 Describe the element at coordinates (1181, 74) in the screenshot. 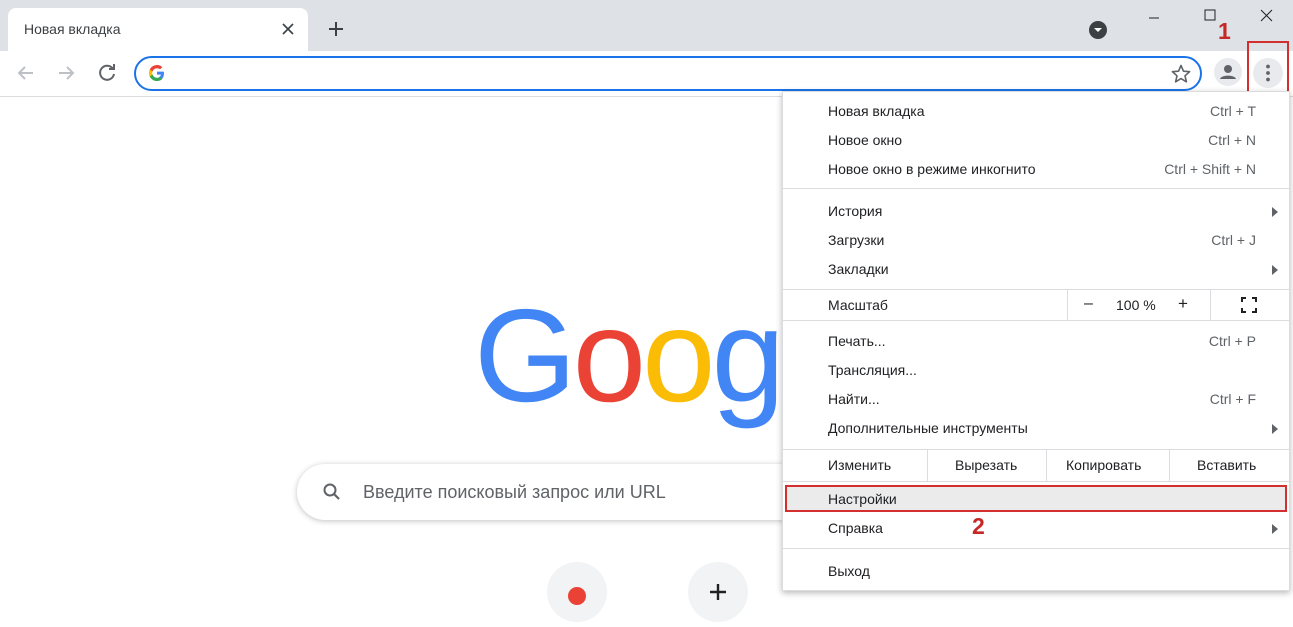

I see `bookmark-star-icon` at that location.